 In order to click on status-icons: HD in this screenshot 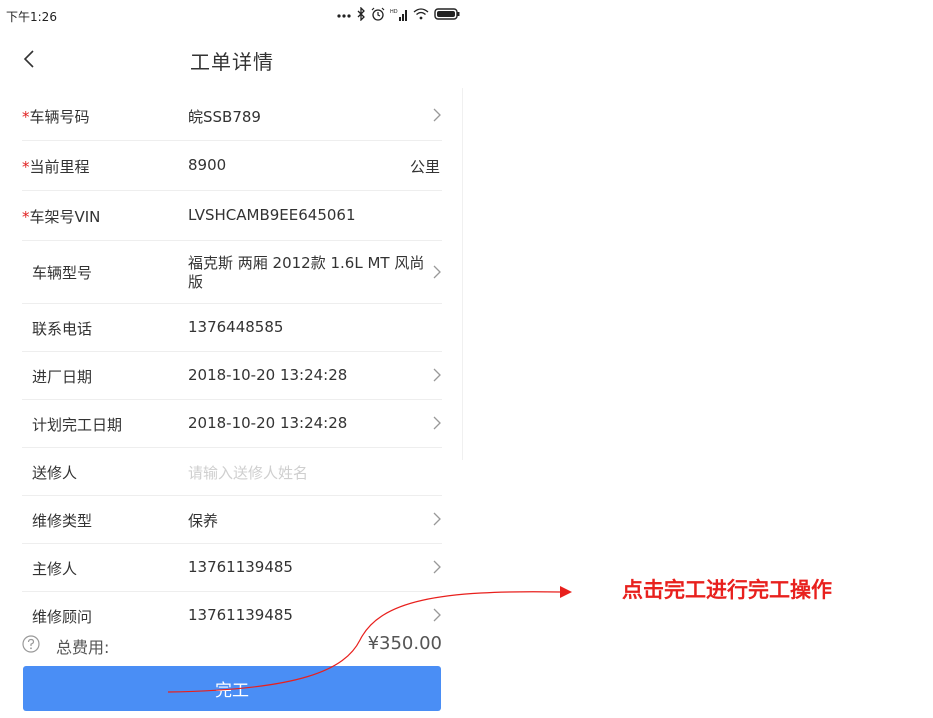, I will do `click(398, 14)`.